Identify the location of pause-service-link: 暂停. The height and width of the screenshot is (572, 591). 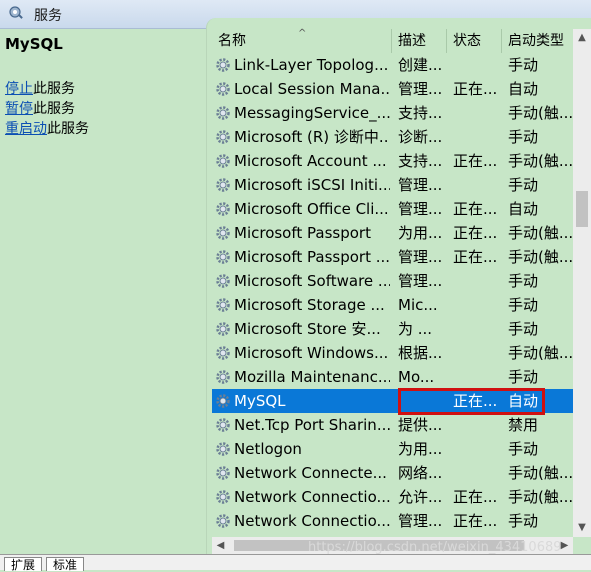
(19, 109).